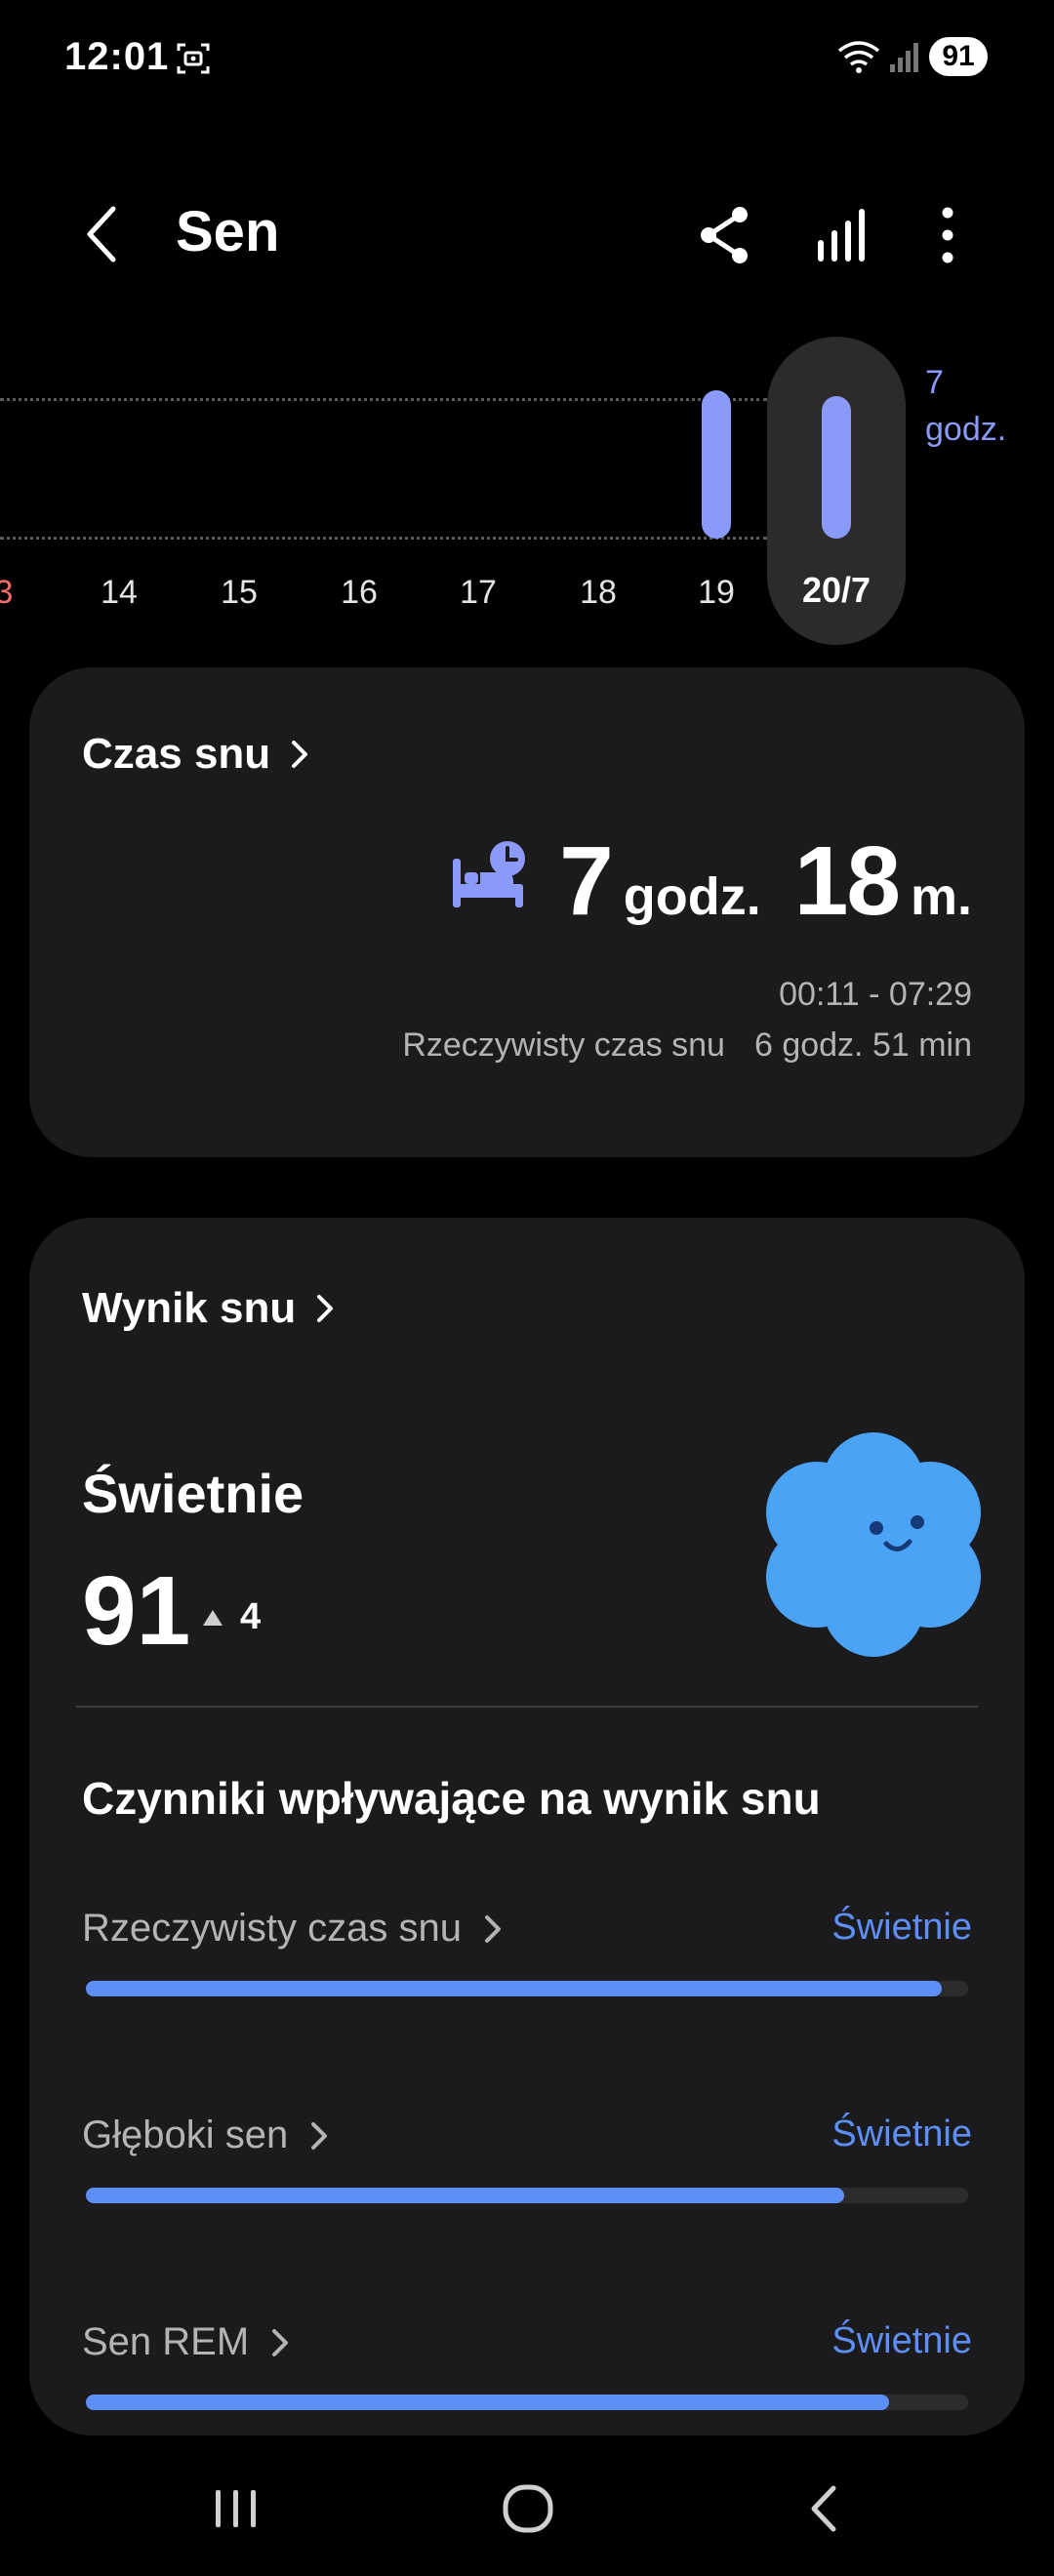  What do you see at coordinates (563, 1045) in the screenshot?
I see `actual-sleep-label: Rzeczywisty czas snu` at bounding box center [563, 1045].